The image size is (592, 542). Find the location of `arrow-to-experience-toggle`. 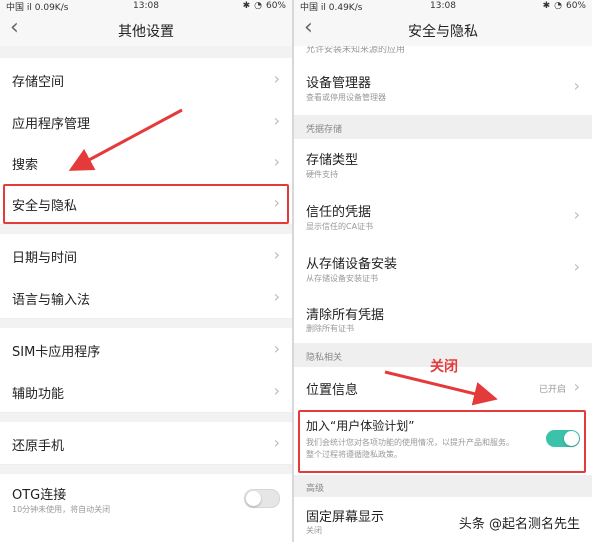

arrow-to-experience-toggle is located at coordinates (441, 388).